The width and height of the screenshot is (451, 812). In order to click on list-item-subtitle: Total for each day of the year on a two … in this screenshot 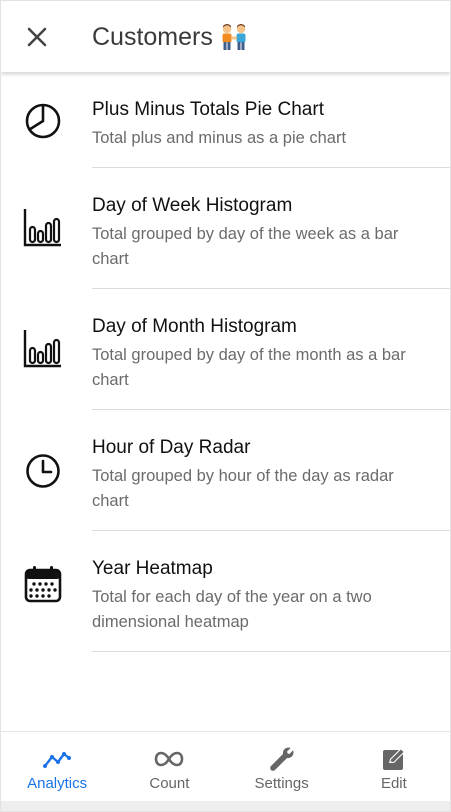, I will do `click(232, 609)`.